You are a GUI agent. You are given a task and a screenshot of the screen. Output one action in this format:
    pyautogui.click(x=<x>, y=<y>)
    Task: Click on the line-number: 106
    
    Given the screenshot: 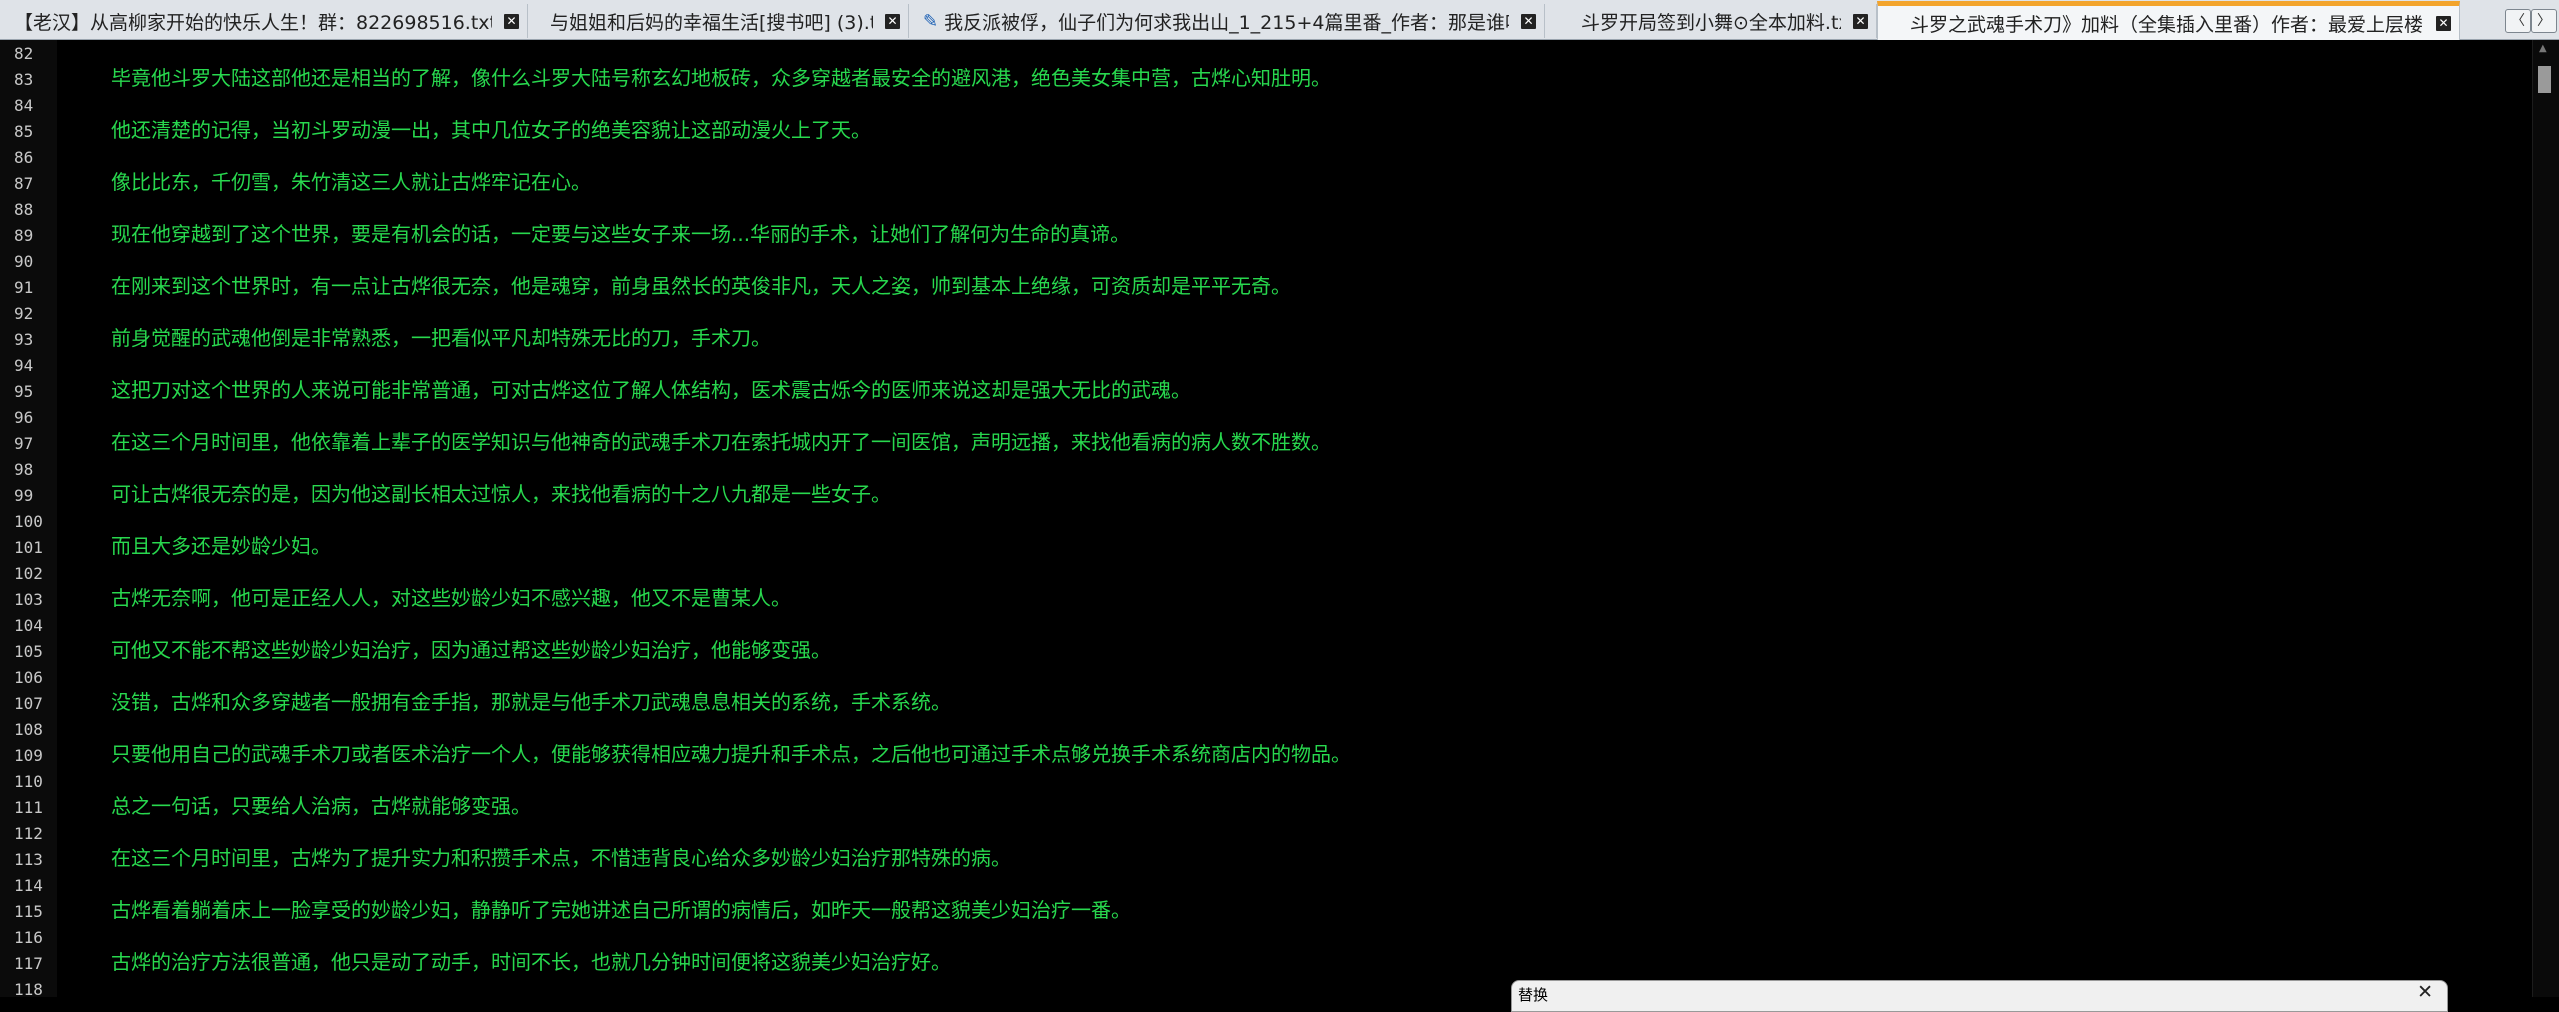 What is the action you would take?
    pyautogui.click(x=28, y=677)
    